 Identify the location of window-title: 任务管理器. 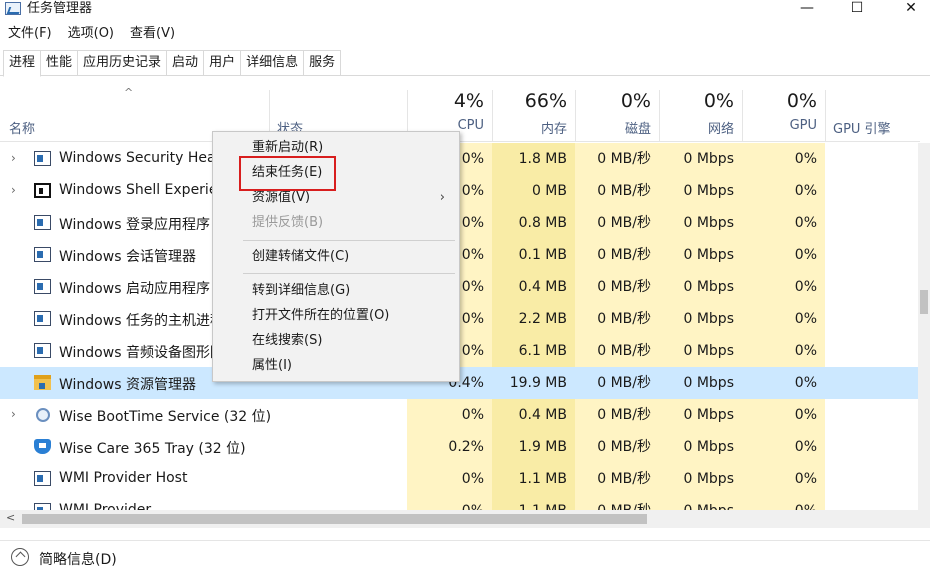
(60, 8).